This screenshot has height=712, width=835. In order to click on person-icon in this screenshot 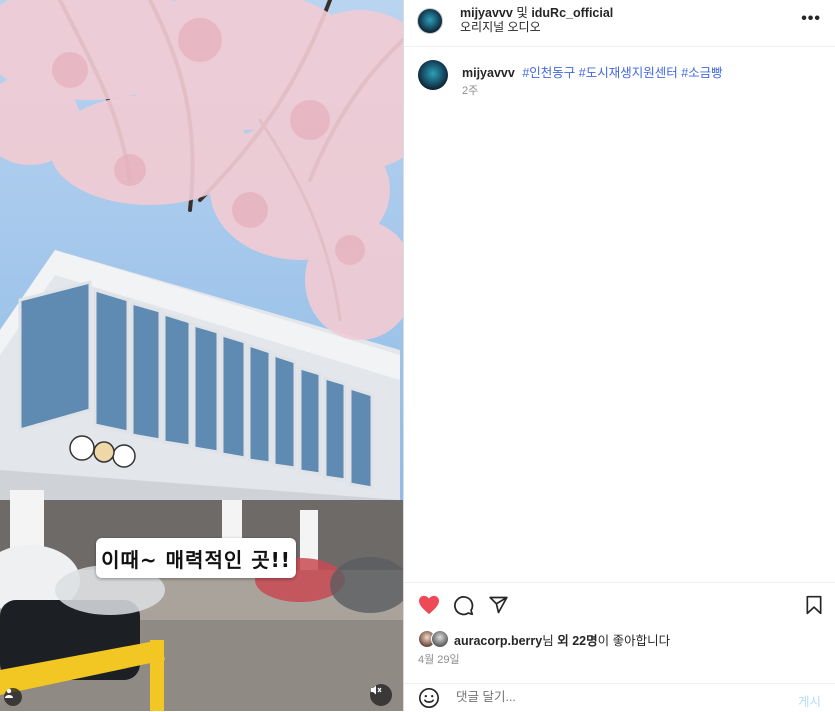, I will do `click(9, 693)`.